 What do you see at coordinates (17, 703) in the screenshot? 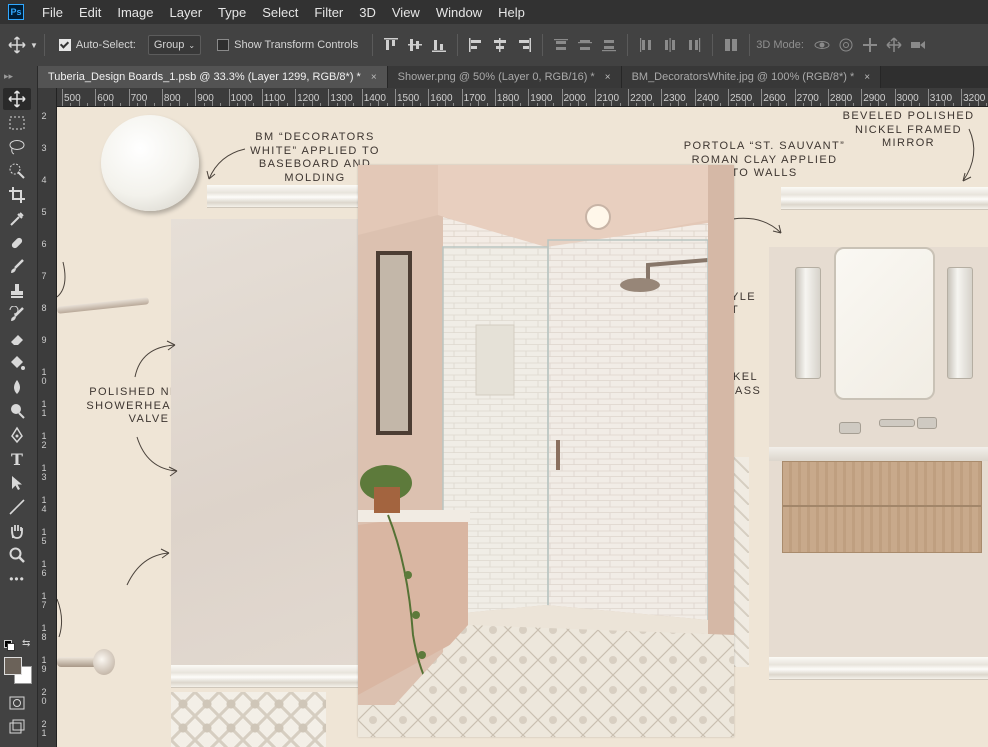
I see `quick-mask-button` at bounding box center [17, 703].